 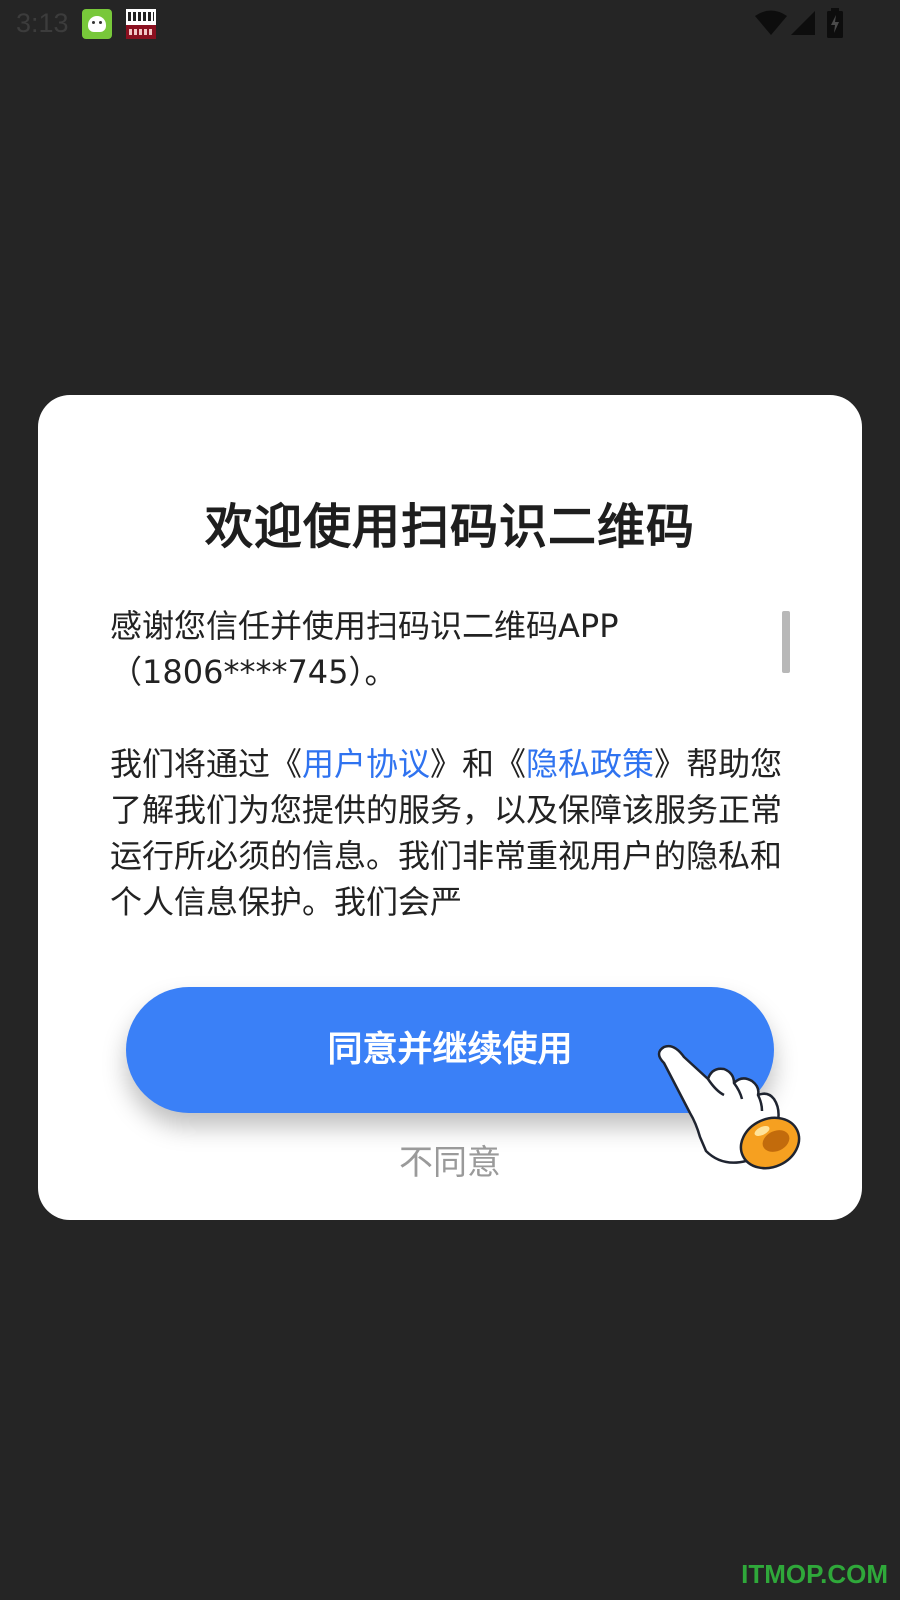 What do you see at coordinates (364, 649) in the screenshot?
I see `intro-paragraph: 感谢您信任并使用扫码识二维码APP（1806****745）。` at bounding box center [364, 649].